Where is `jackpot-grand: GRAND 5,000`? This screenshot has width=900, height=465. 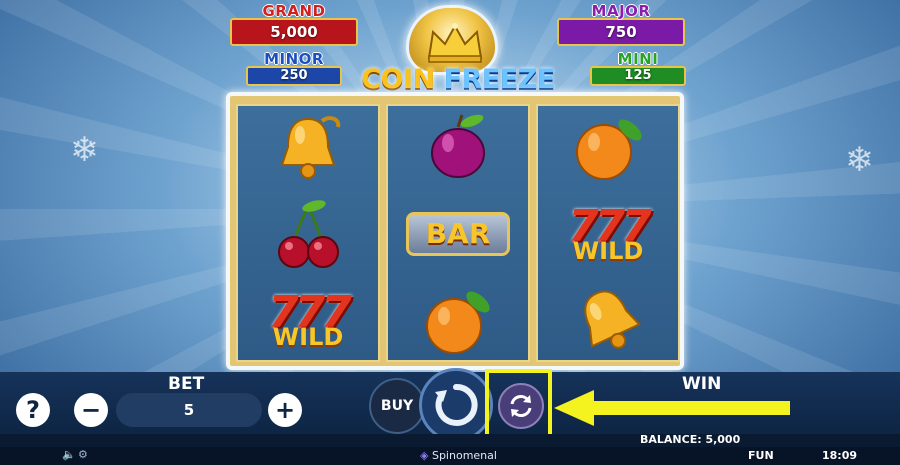
jackpot-grand: GRAND 5,000 is located at coordinates (294, 25).